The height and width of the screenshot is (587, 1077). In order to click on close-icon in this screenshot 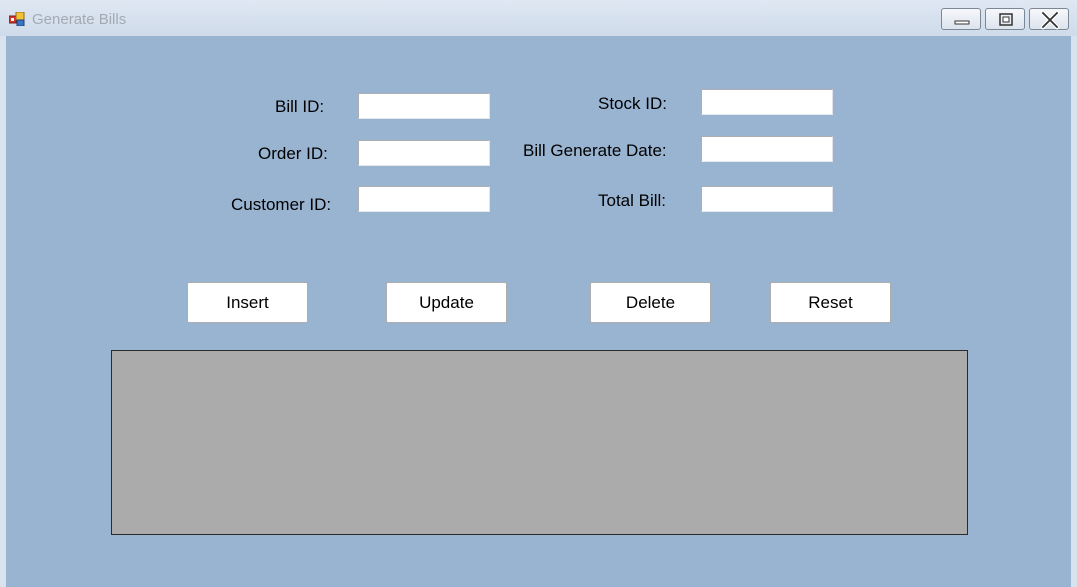, I will do `click(1050, 20)`.